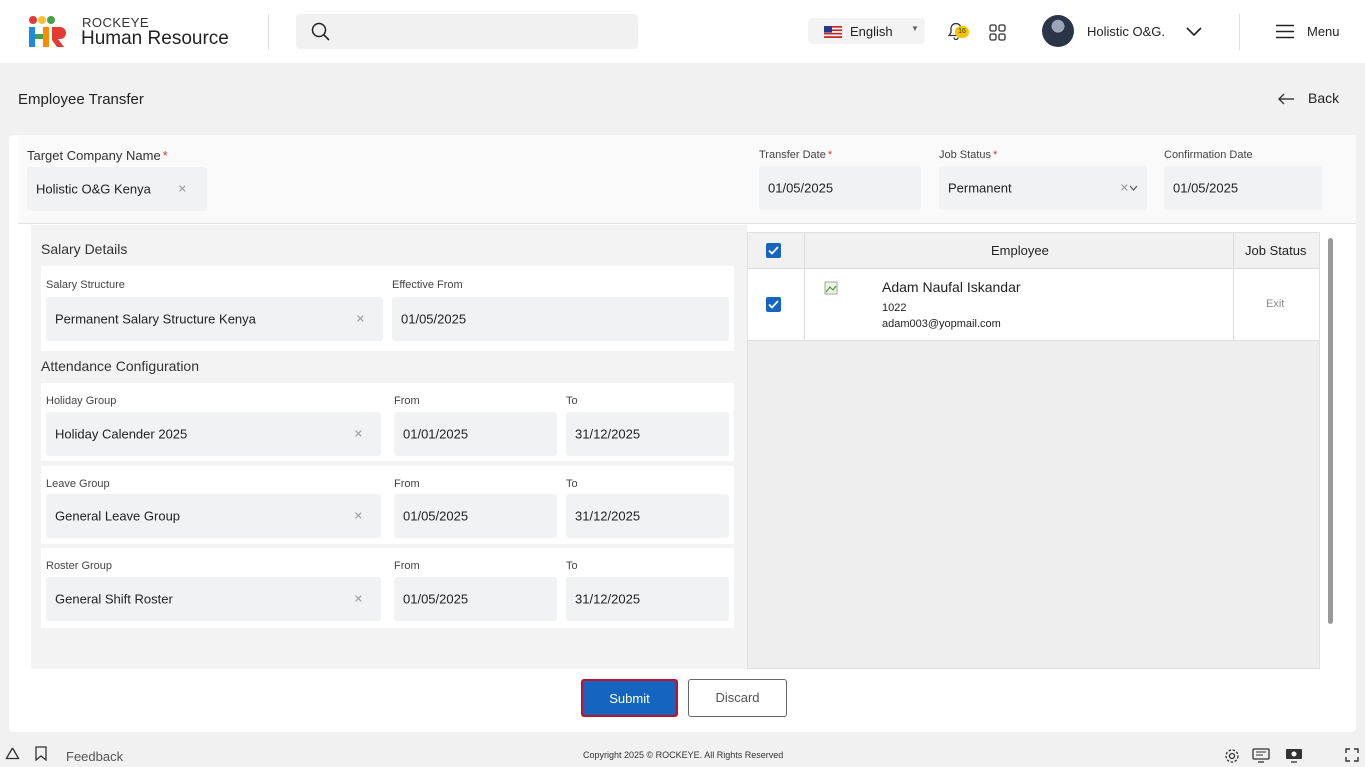 Image resolution: width=1365 pixels, height=767 pixels. Describe the element at coordinates (1208, 155) in the screenshot. I see `confirmation-date-label: Confirmation Date` at that location.